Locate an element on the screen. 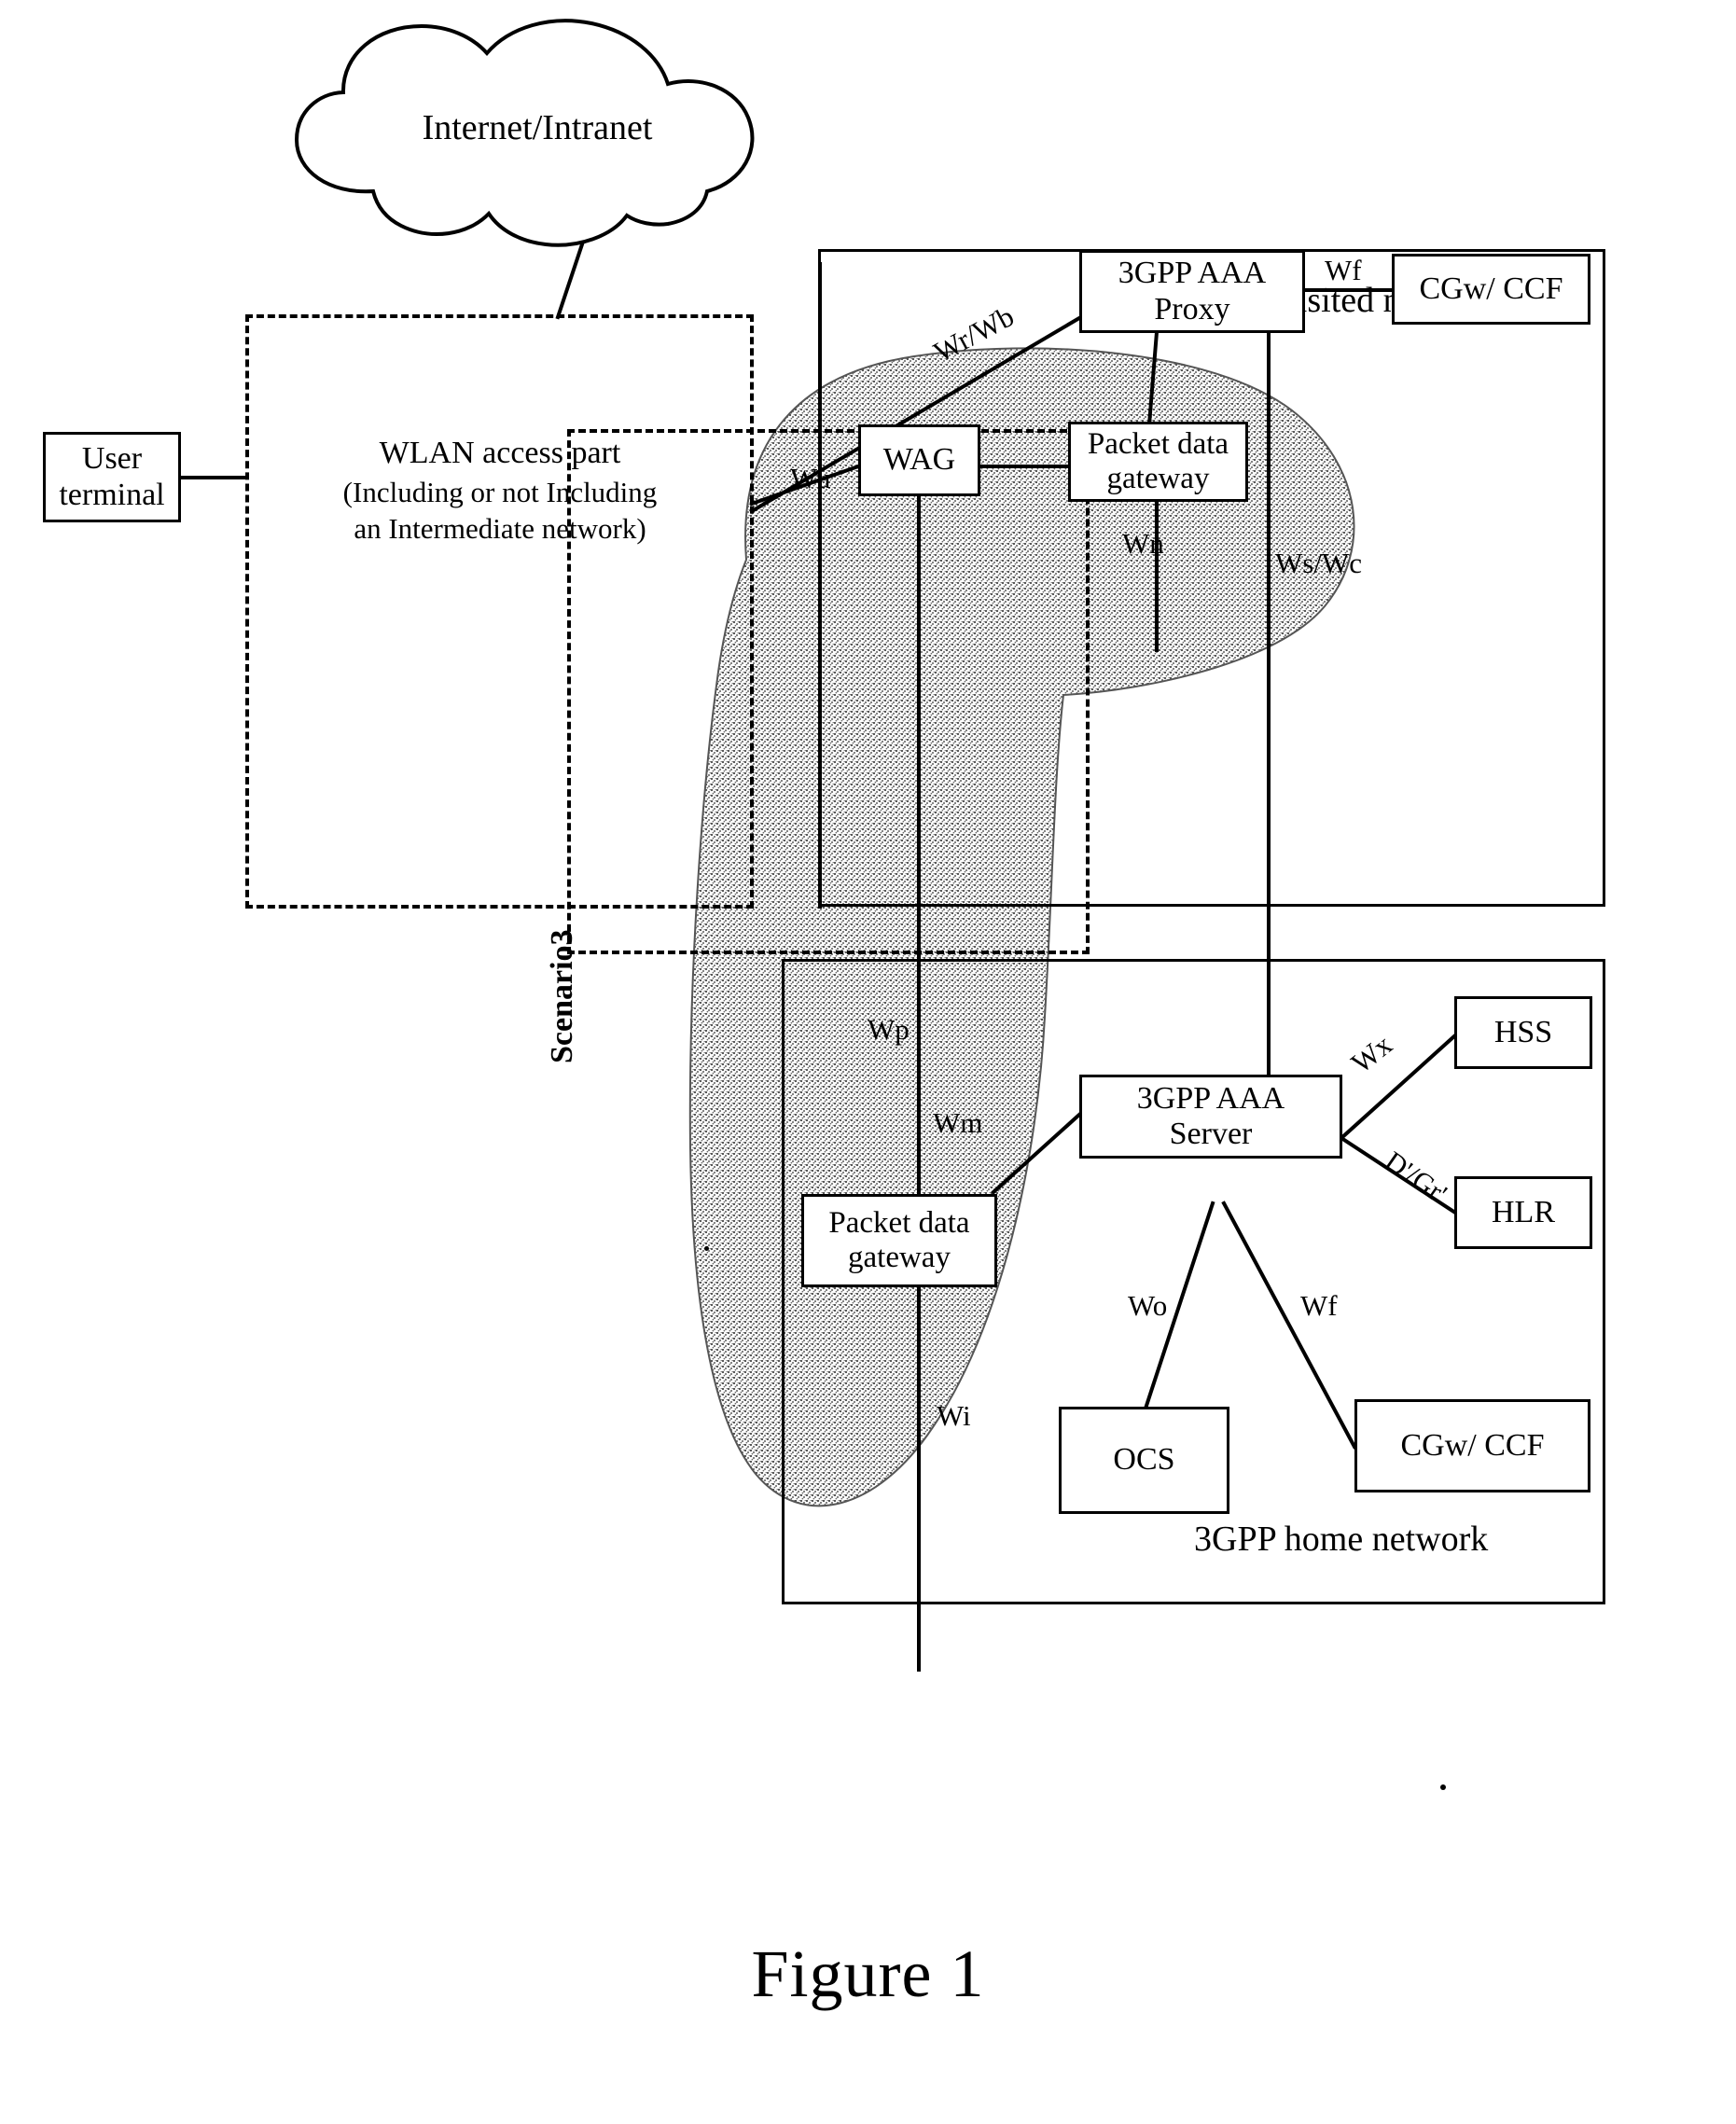 The height and width of the screenshot is (2124, 1736). node-packet-data-gateway-home: Packet data gateway is located at coordinates (899, 1240).